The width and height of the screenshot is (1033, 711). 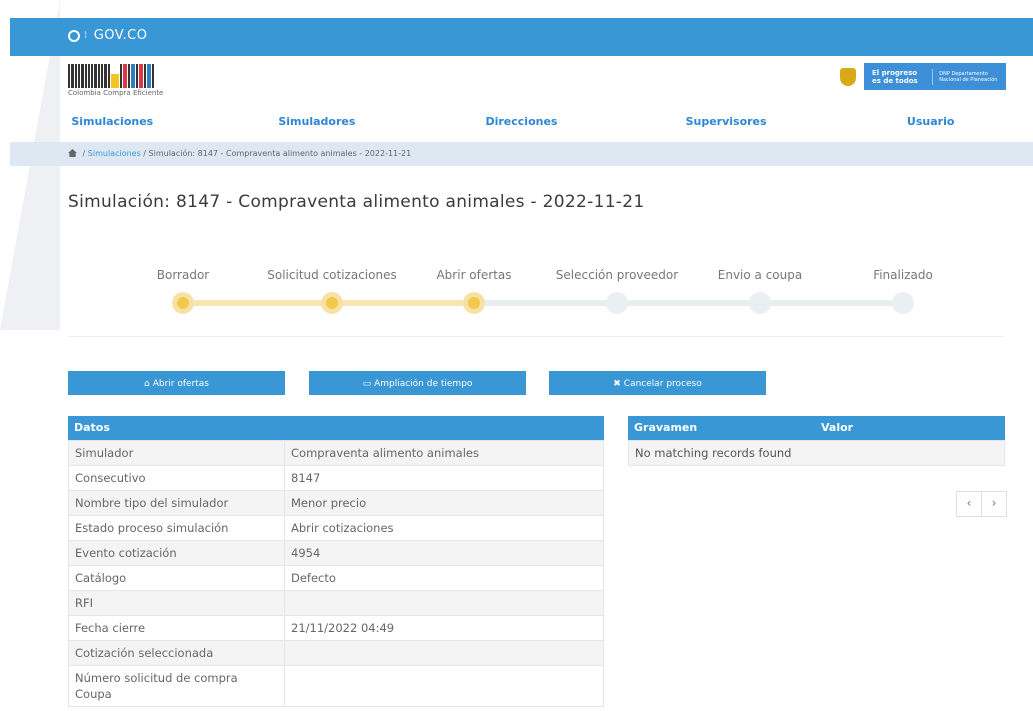 What do you see at coordinates (903, 275) in the screenshot?
I see `step-label: Finalizado` at bounding box center [903, 275].